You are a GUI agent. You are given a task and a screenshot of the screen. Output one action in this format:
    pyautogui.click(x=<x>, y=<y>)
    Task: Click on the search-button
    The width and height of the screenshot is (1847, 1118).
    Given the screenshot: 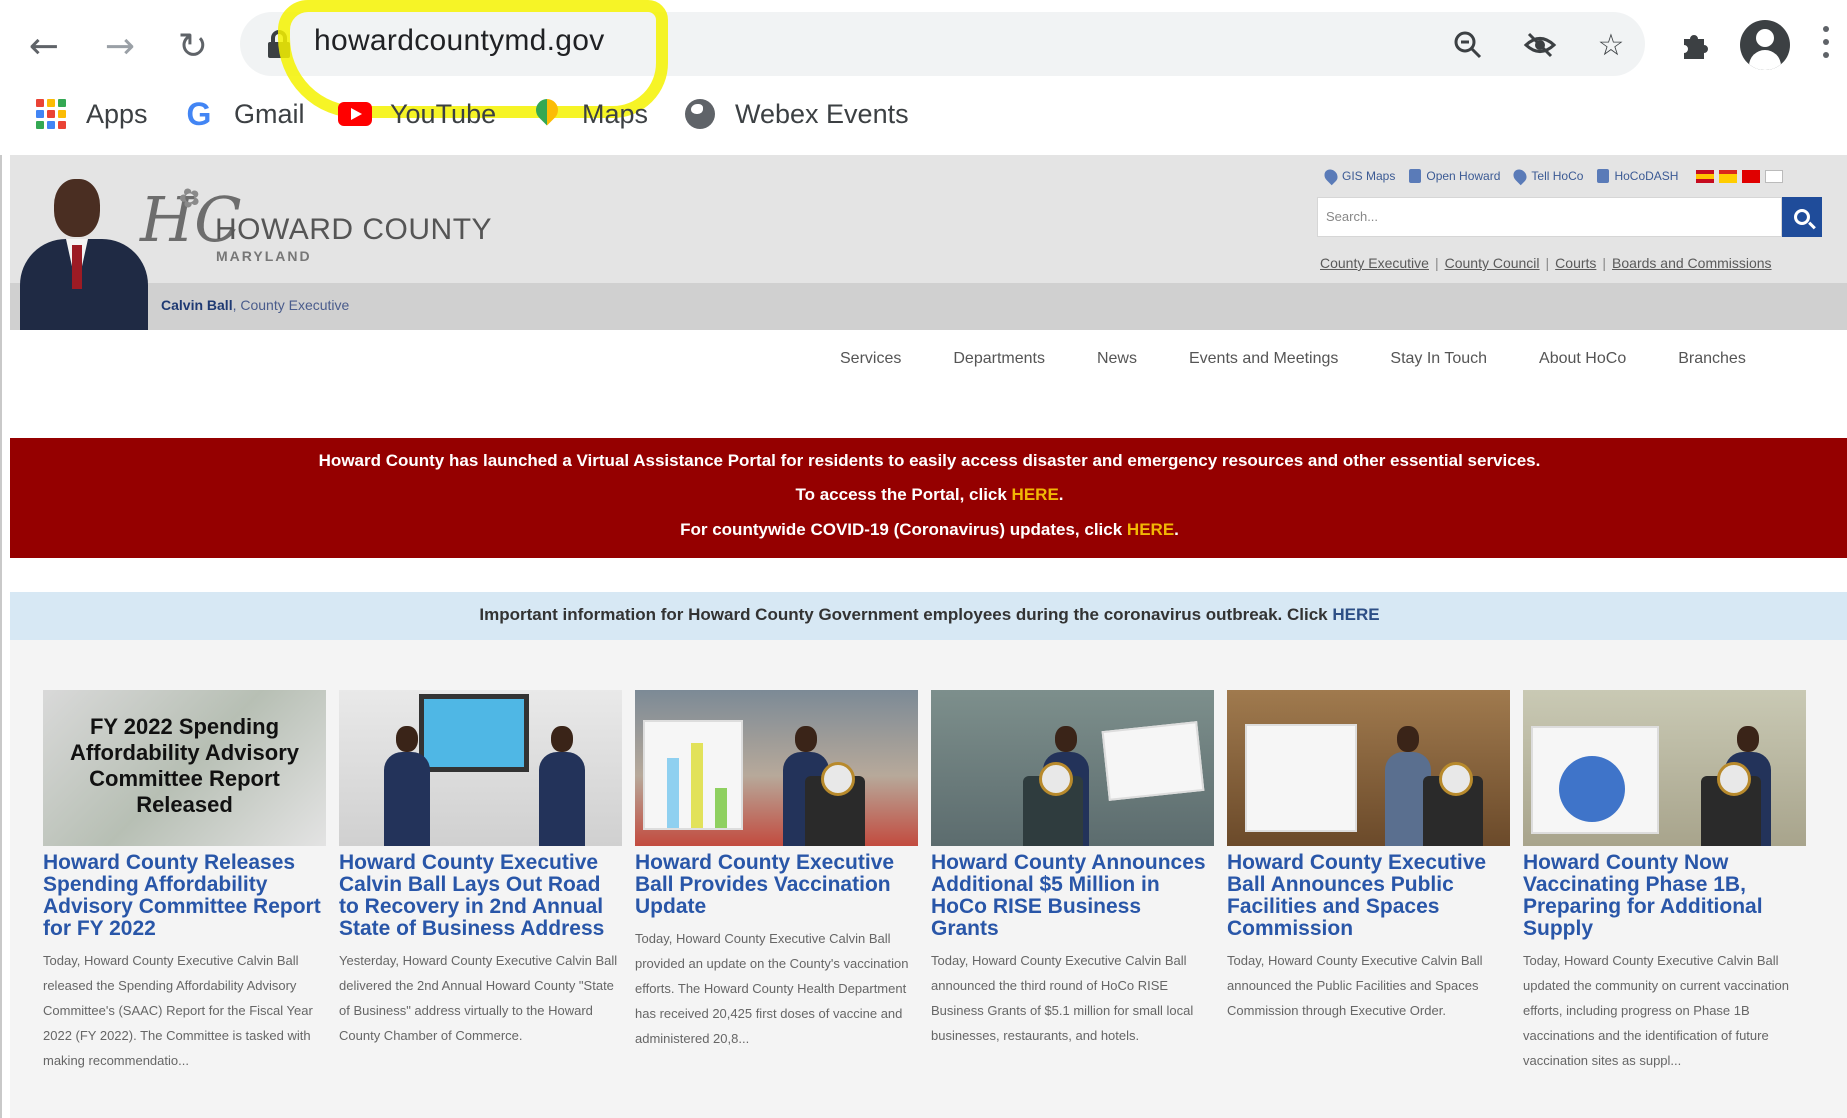 What is the action you would take?
    pyautogui.click(x=1802, y=217)
    